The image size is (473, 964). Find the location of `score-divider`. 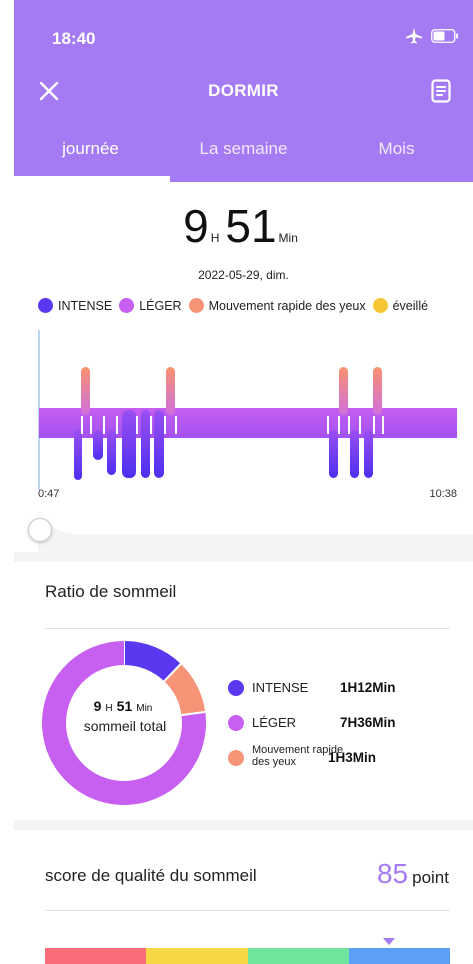

score-divider is located at coordinates (247, 910).